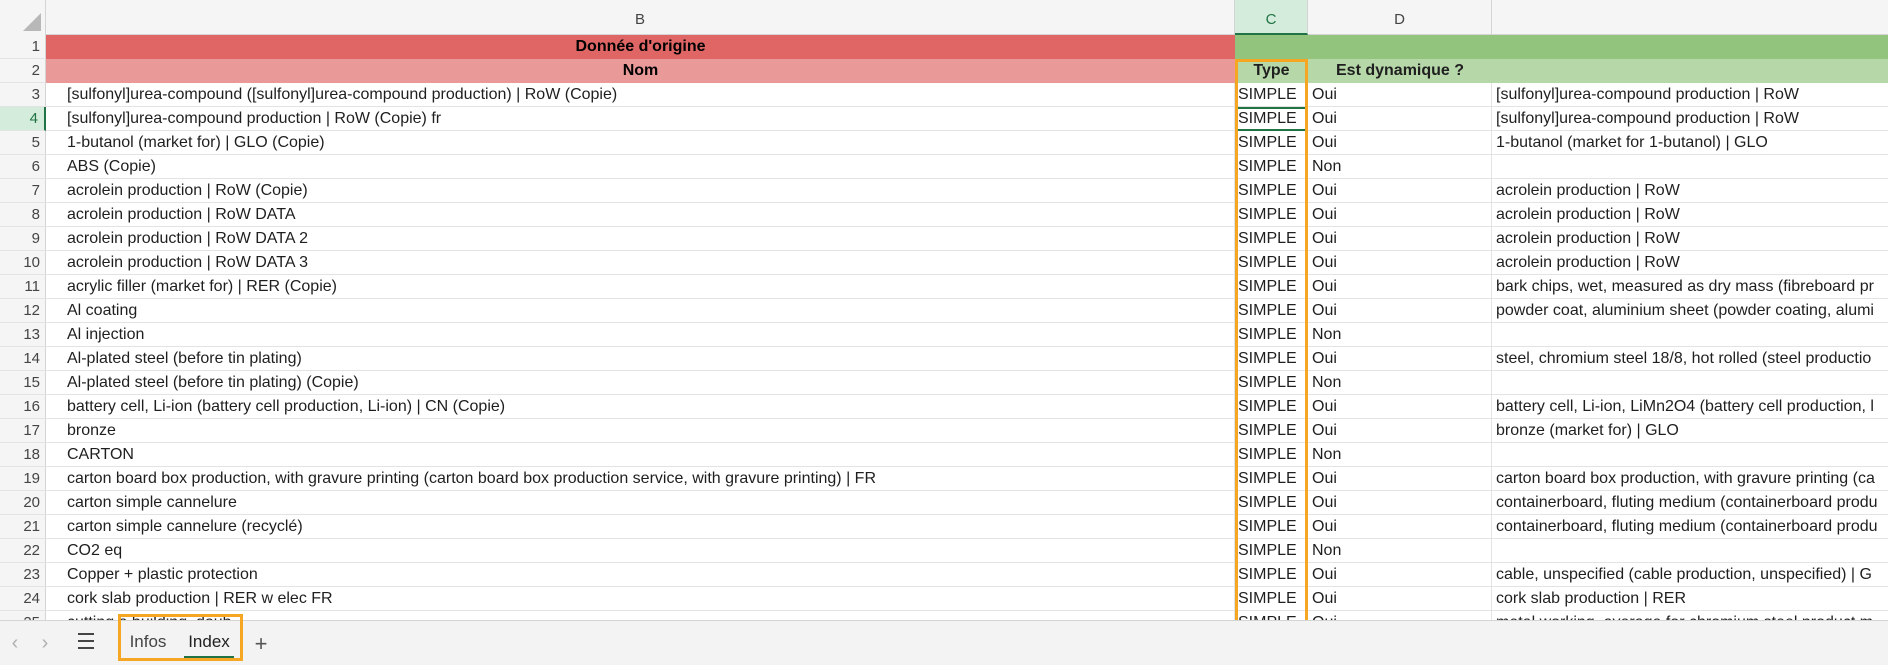  Describe the element at coordinates (640, 599) in the screenshot. I see `cell-nom: cork slab production | RER w elec FR` at that location.